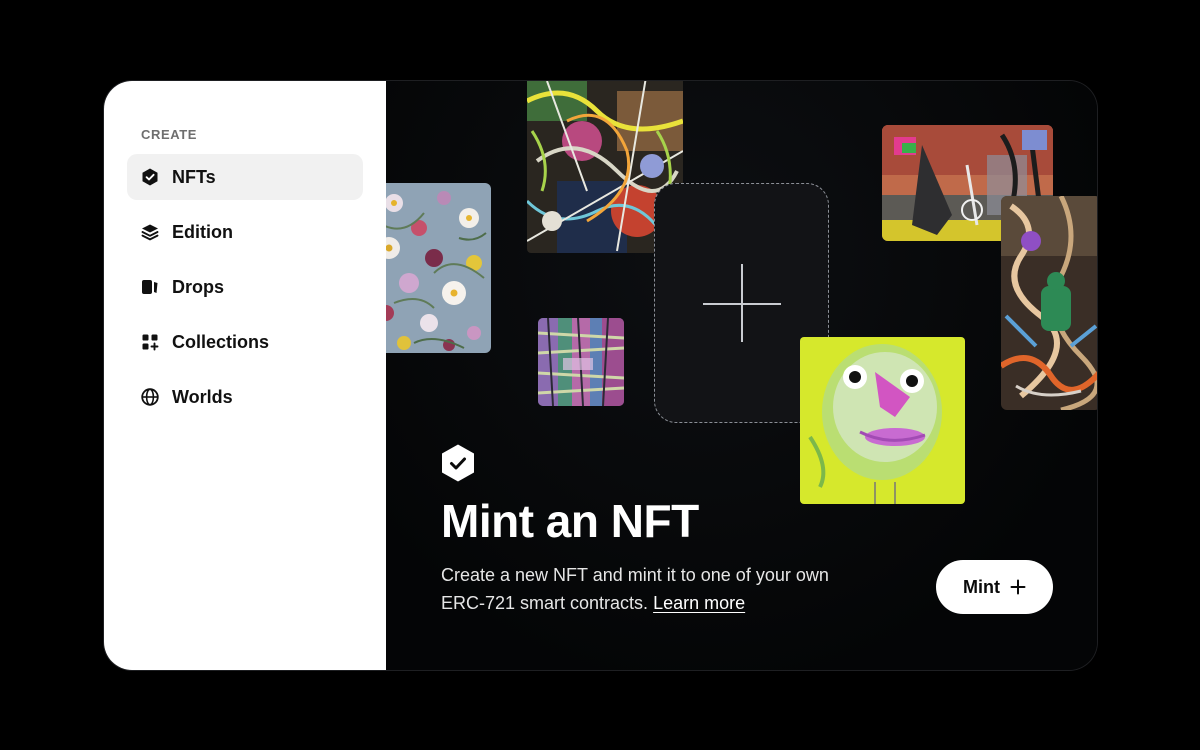 This screenshot has height=750, width=1200. I want to click on sidebar-item-collections: Collections, so click(245, 342).